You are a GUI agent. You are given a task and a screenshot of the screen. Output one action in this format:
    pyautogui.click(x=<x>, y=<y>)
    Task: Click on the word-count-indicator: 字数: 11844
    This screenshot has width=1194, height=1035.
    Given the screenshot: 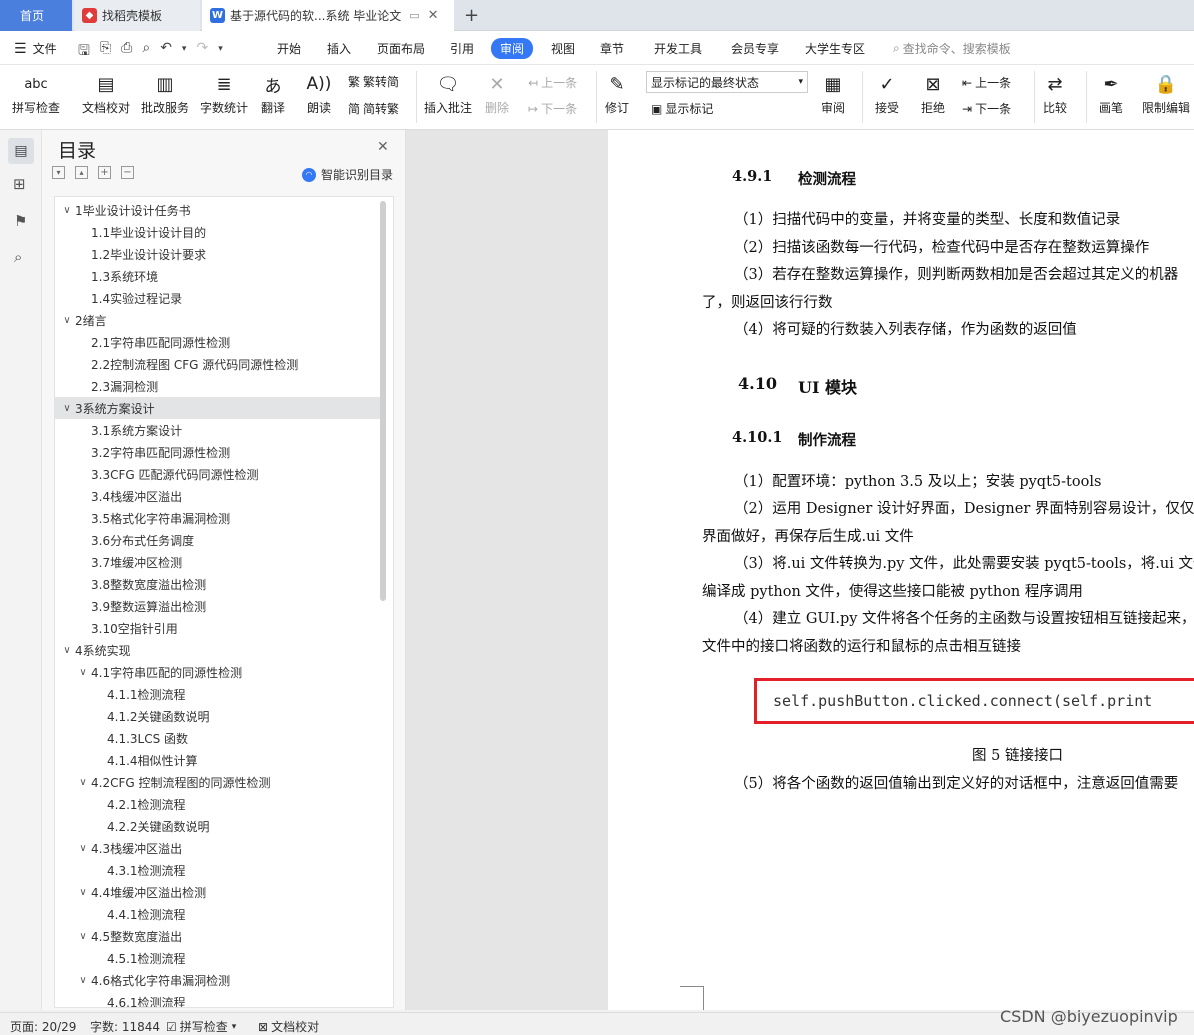 What is the action you would take?
    pyautogui.click(x=125, y=1026)
    